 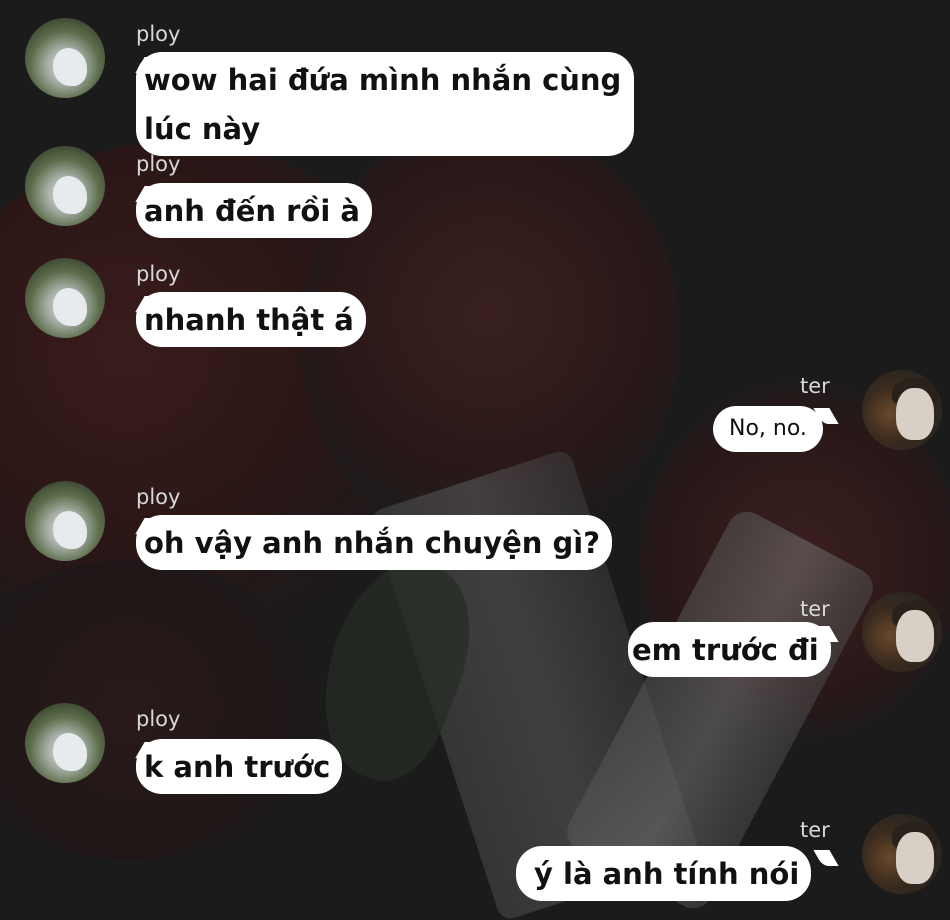 I want to click on message-bubble: No, no., so click(x=768, y=429).